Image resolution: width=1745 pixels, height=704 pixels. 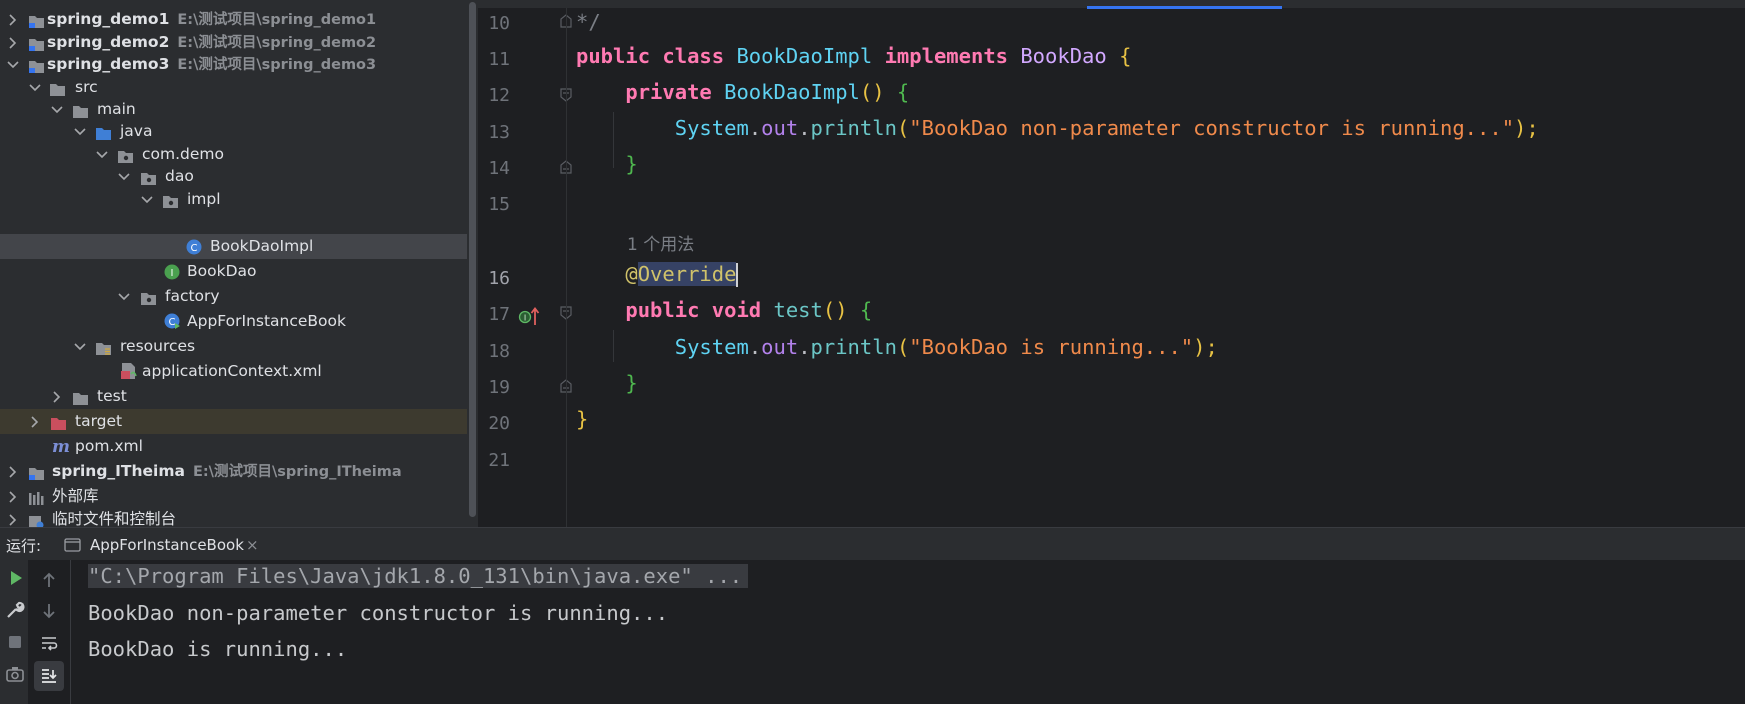 What do you see at coordinates (499, 204) in the screenshot?
I see `line-number: 15` at bounding box center [499, 204].